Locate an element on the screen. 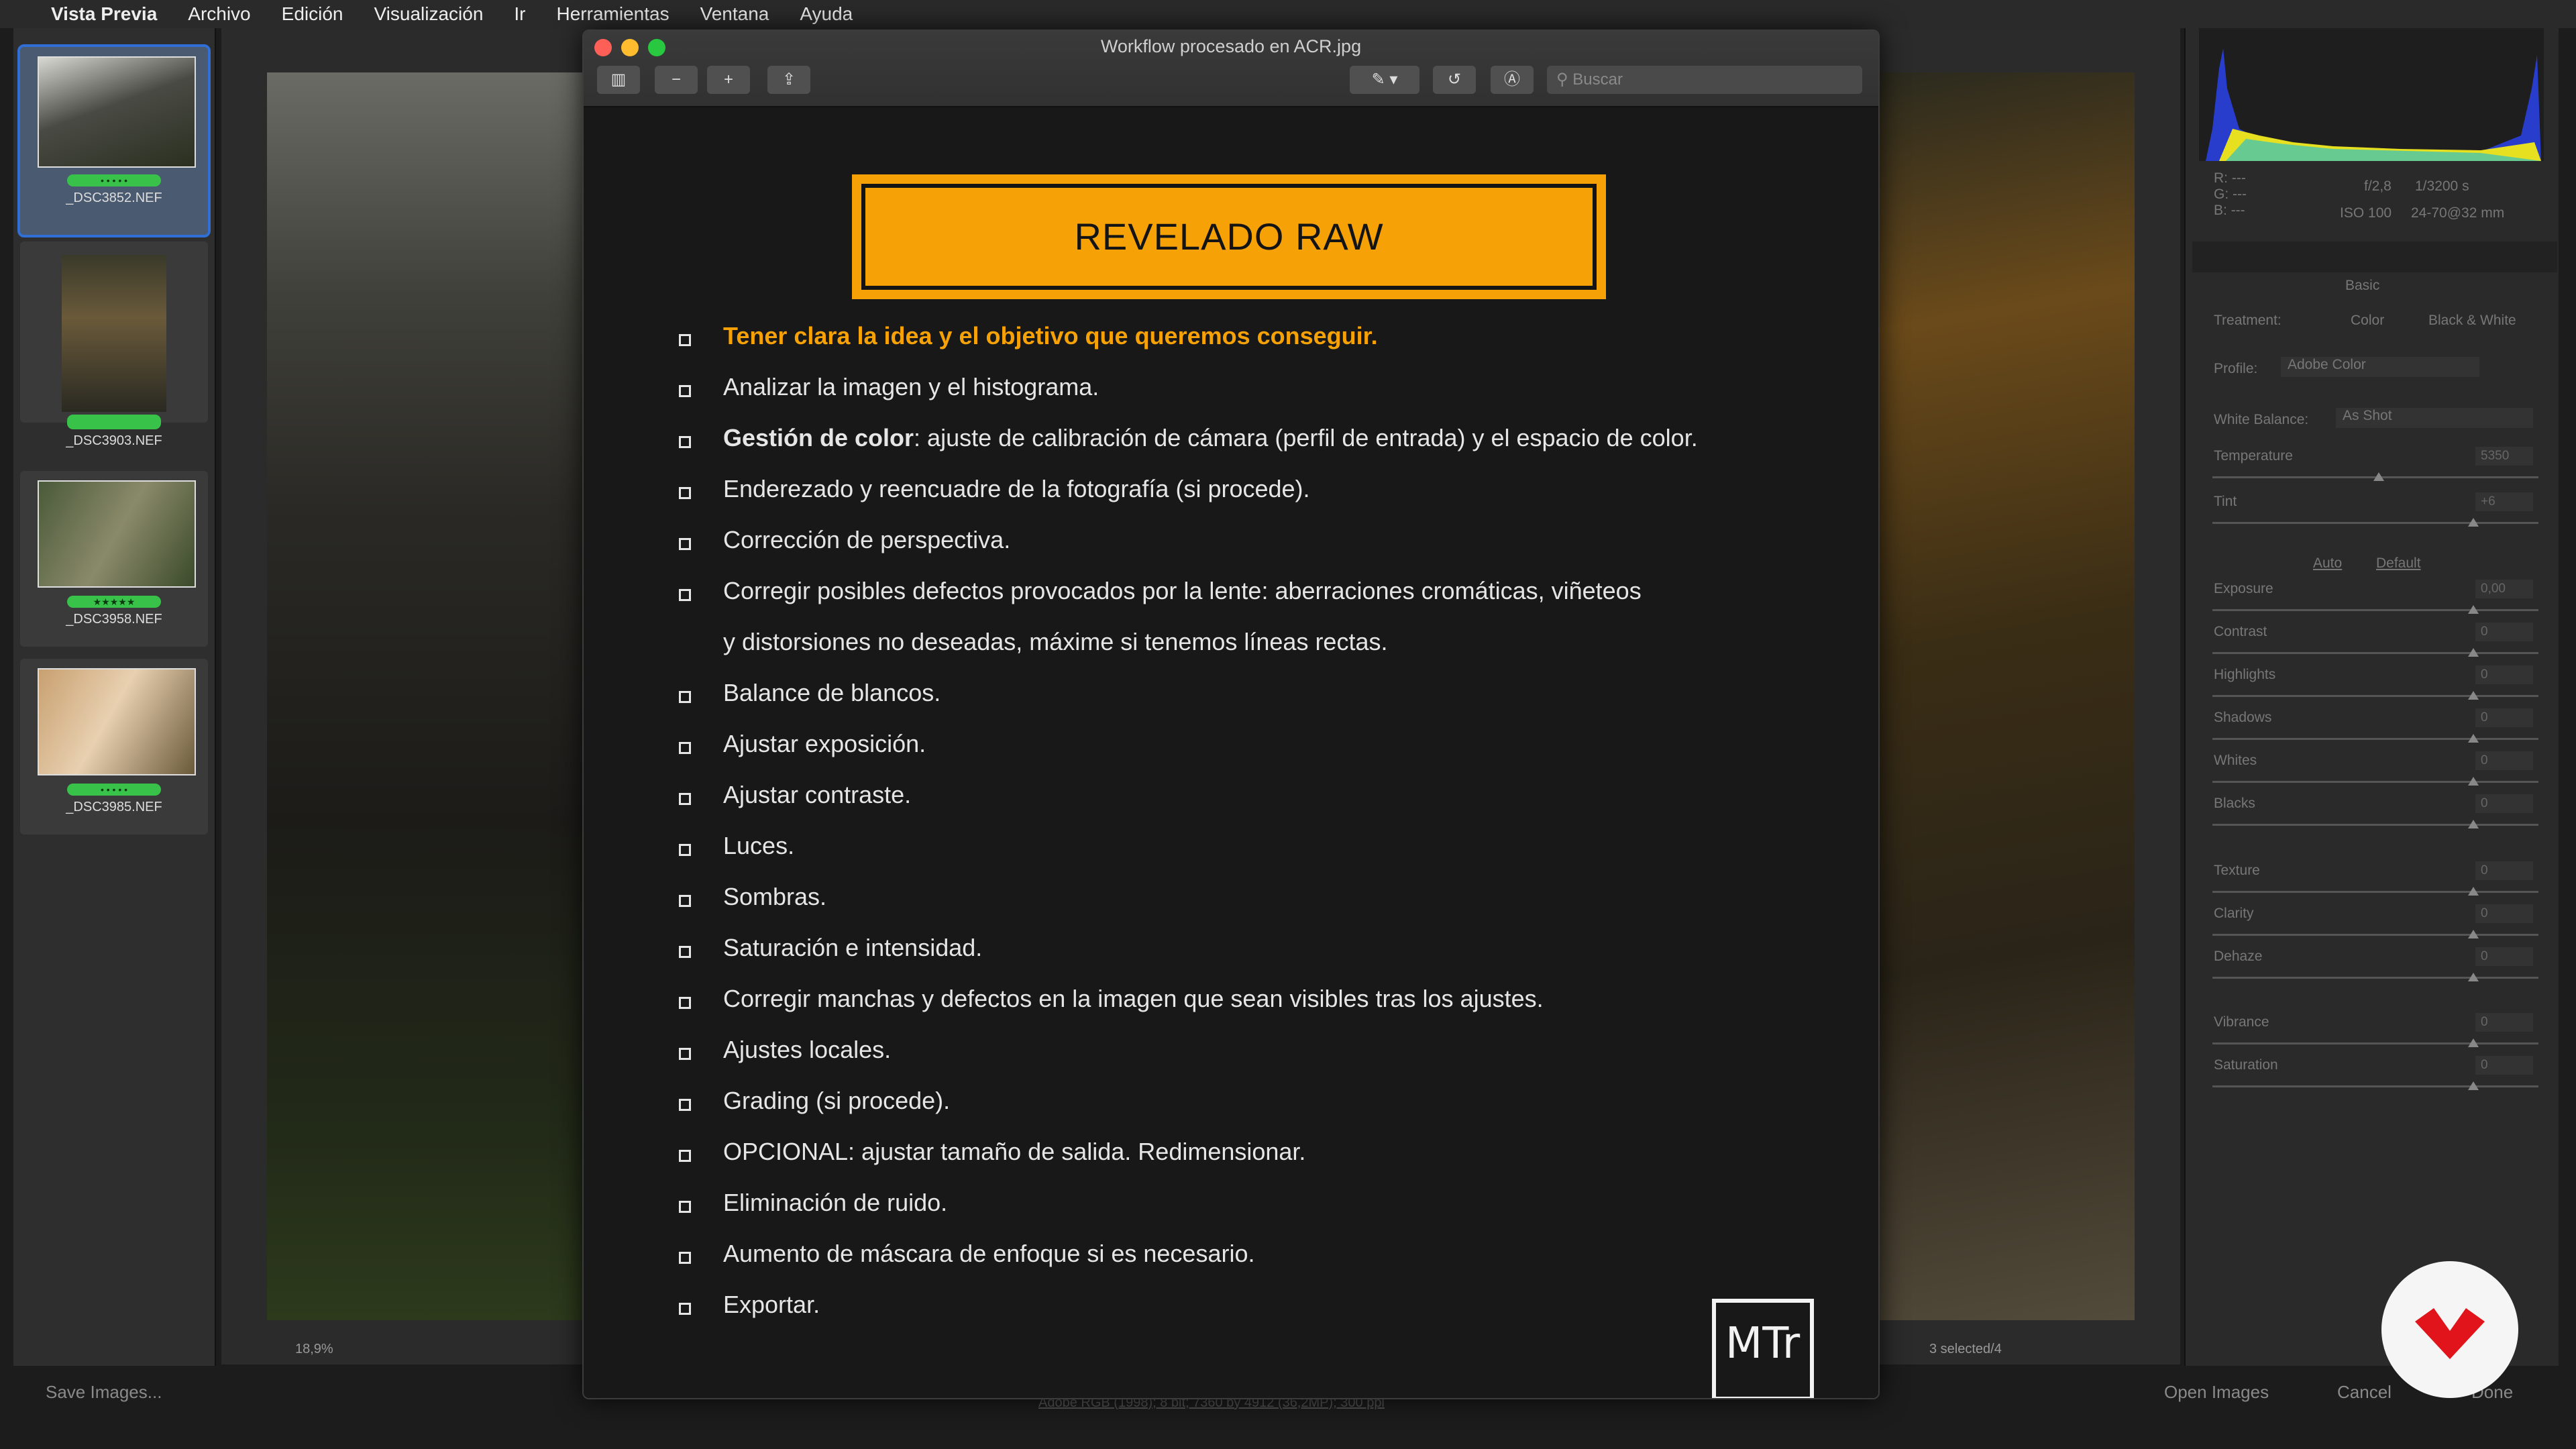 Image resolution: width=2576 pixels, height=1449 pixels. menu-herramientas: Herramientas is located at coordinates (613, 14).